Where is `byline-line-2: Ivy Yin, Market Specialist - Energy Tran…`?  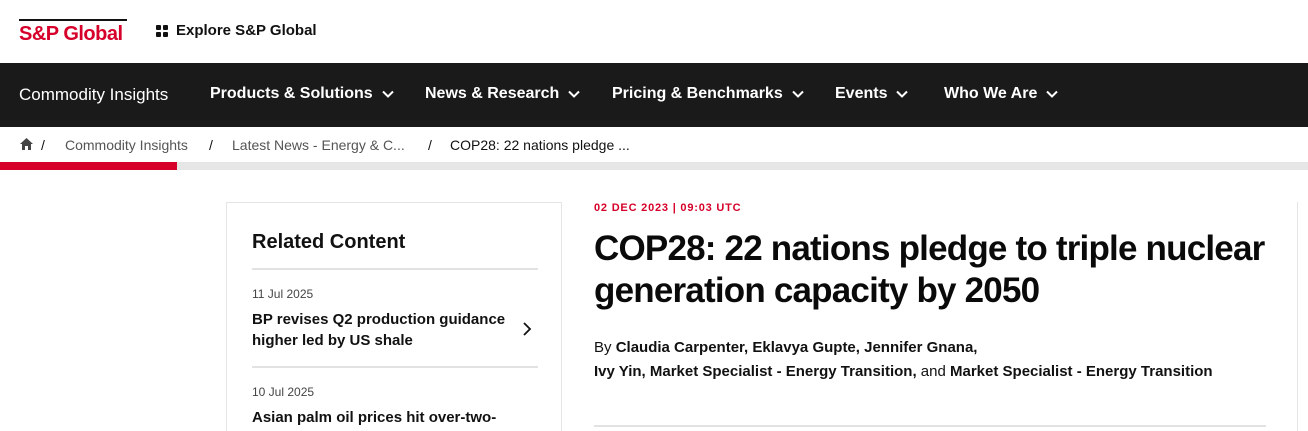
byline-line-2: Ivy Yin, Market Specialist - Energy Tran… is located at coordinates (934, 372).